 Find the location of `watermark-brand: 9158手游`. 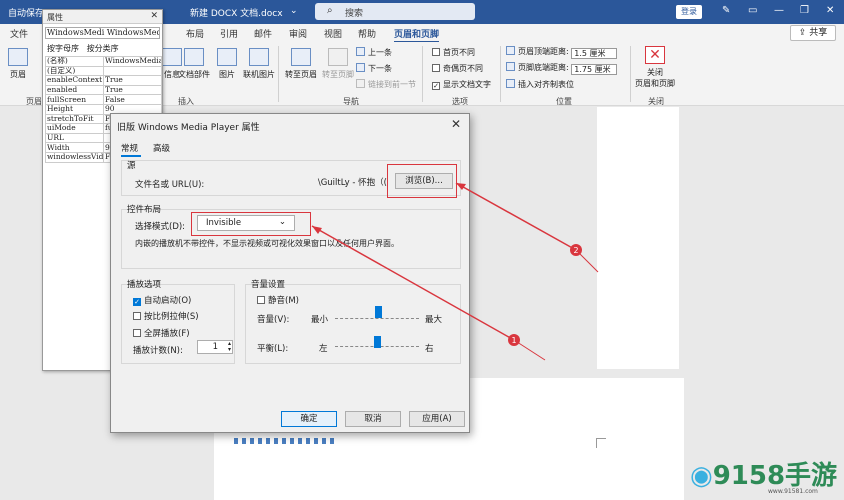

watermark-brand: 9158手游 is located at coordinates (775, 476).